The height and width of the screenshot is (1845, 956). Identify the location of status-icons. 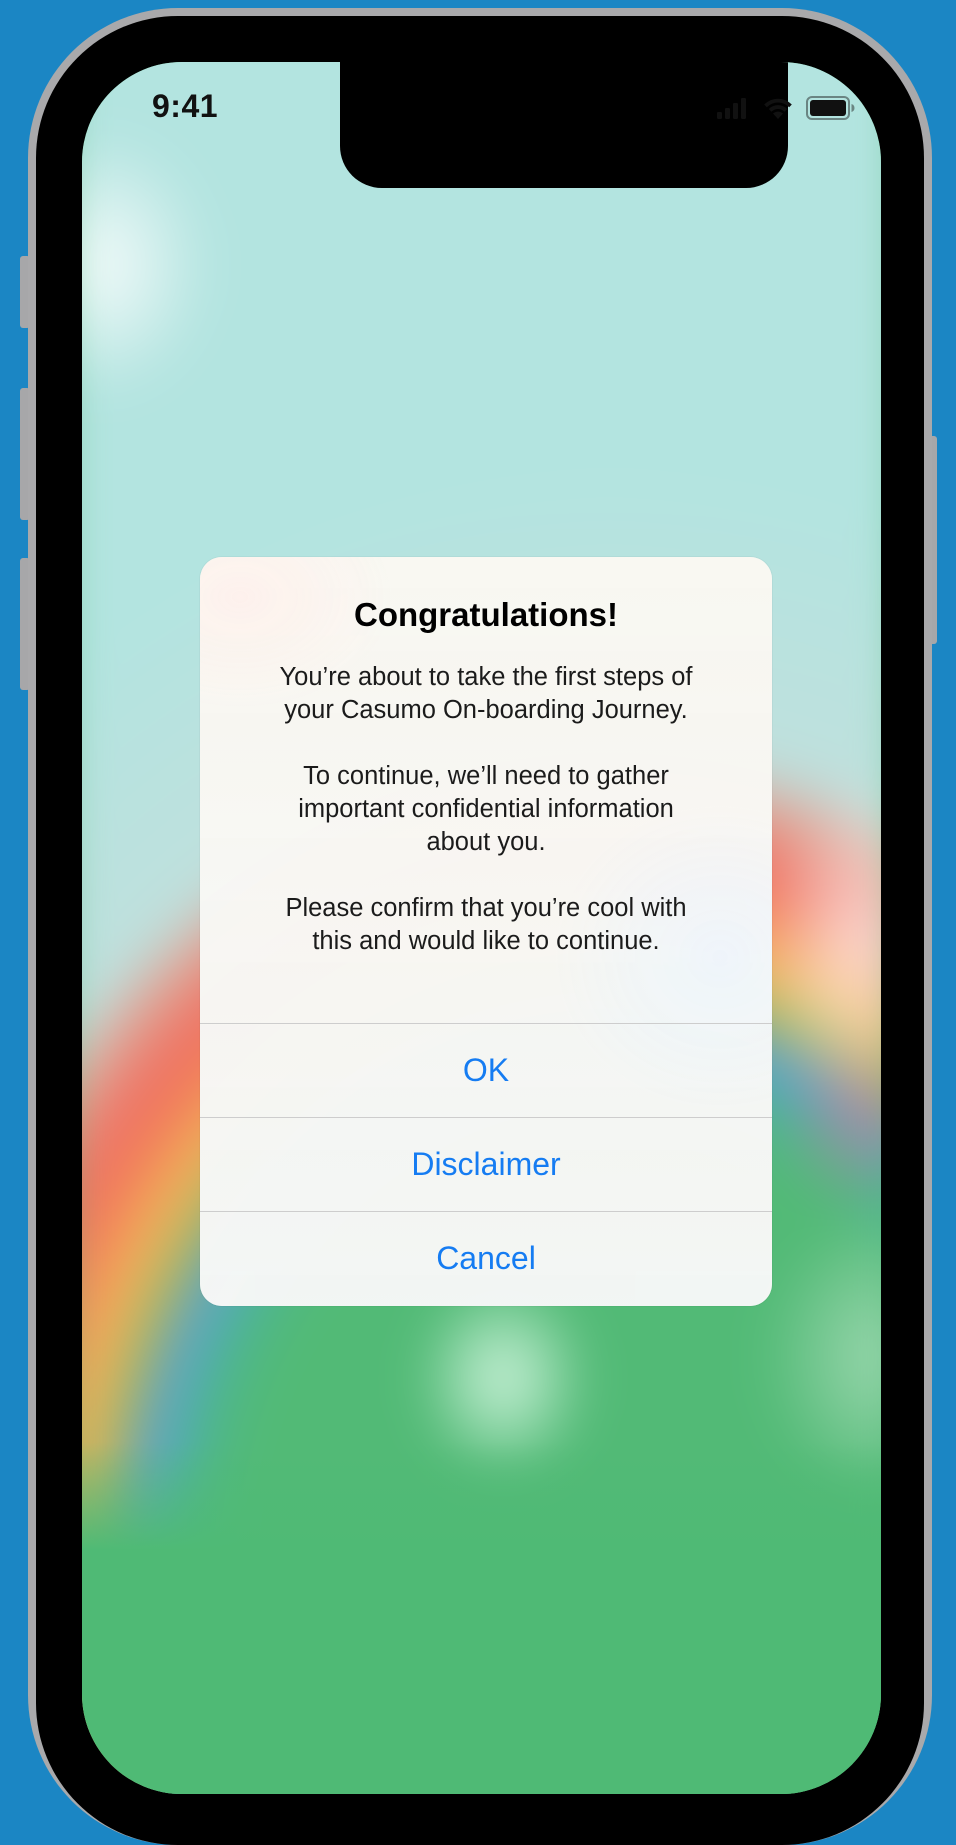
(786, 108).